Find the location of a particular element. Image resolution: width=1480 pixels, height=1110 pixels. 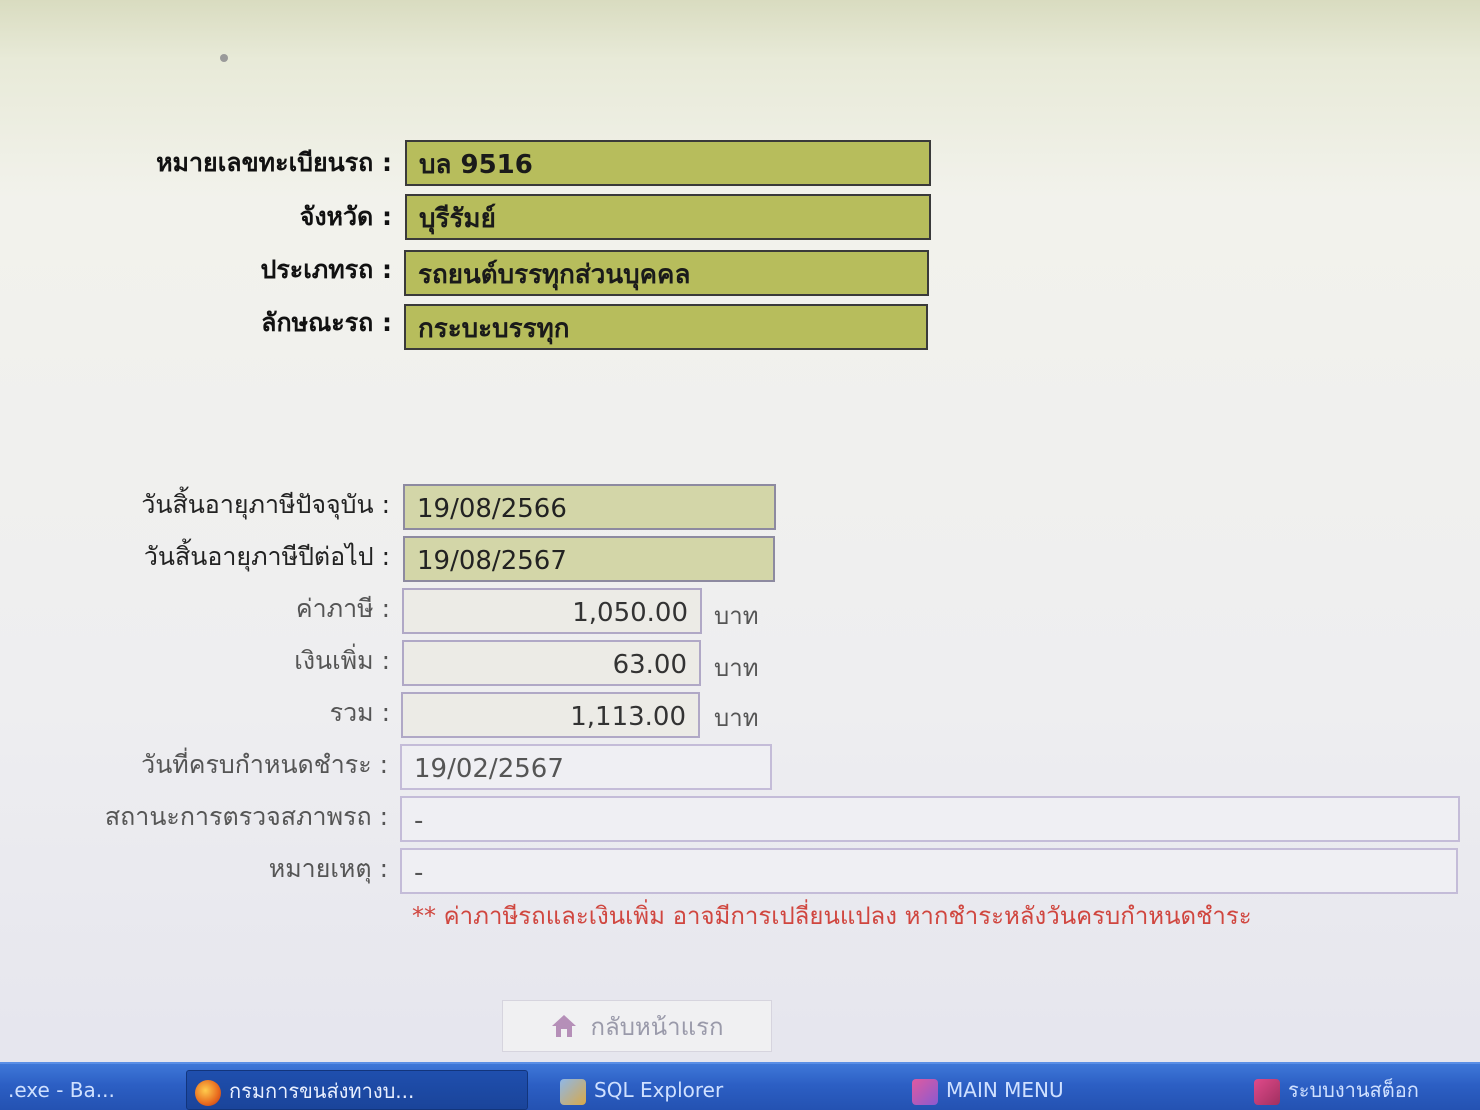

surcharge-unit: บาท is located at coordinates (736, 668).